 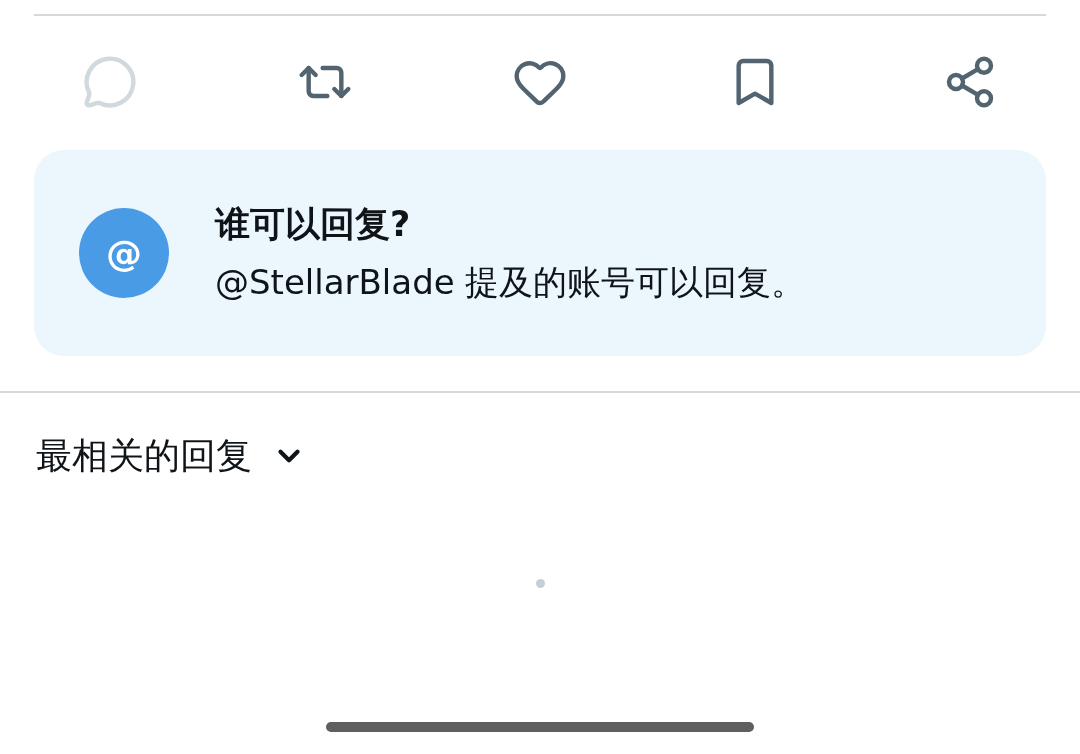 What do you see at coordinates (124, 253) in the screenshot?
I see `mention-badge: @` at bounding box center [124, 253].